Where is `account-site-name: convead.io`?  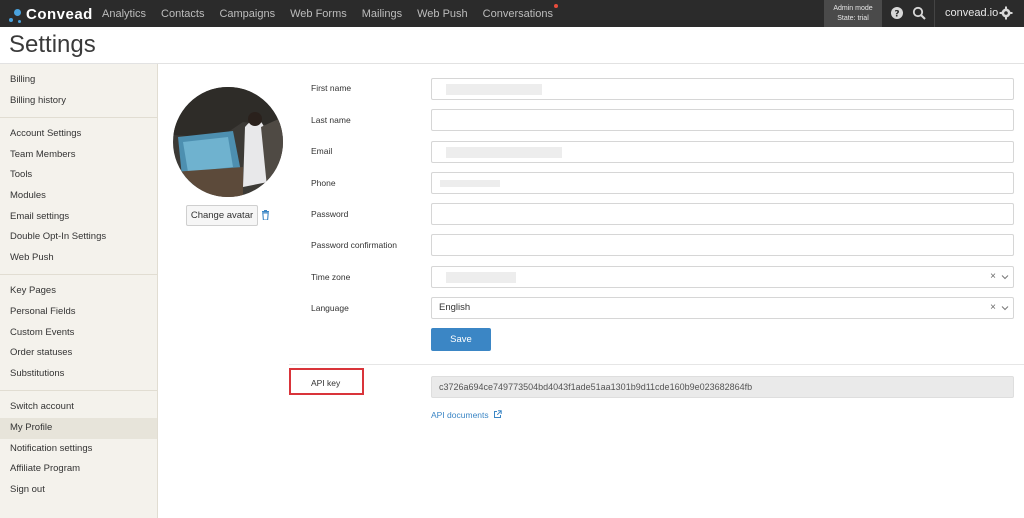
account-site-name: convead.io is located at coordinates (971, 13).